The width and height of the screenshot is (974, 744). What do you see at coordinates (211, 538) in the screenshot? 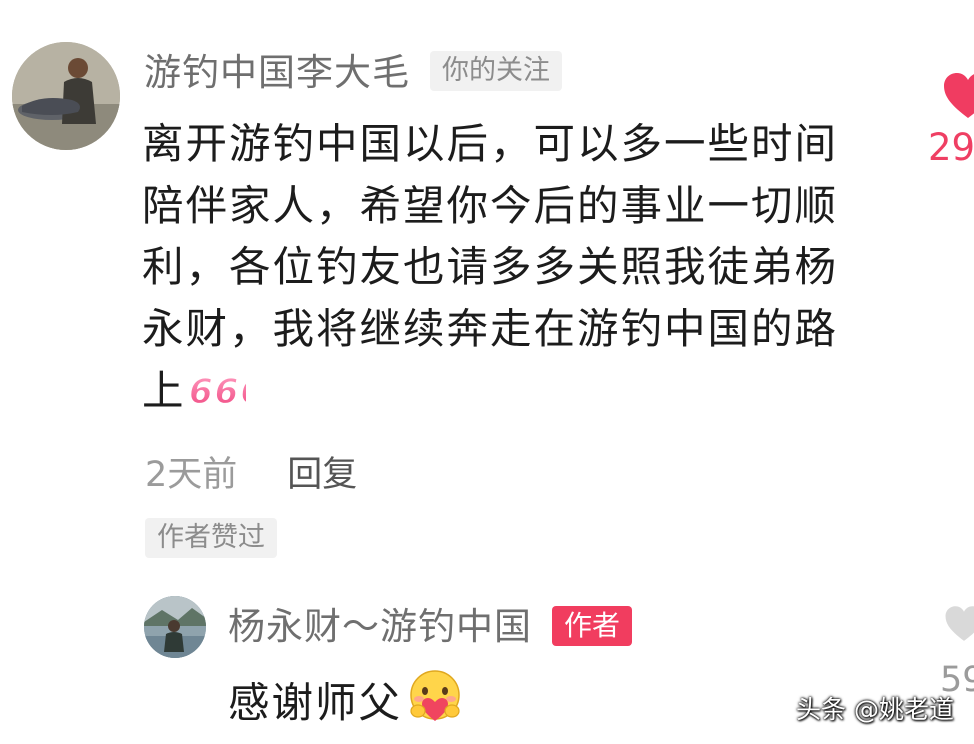
I see `author-liked-badge: 作者赞过` at bounding box center [211, 538].